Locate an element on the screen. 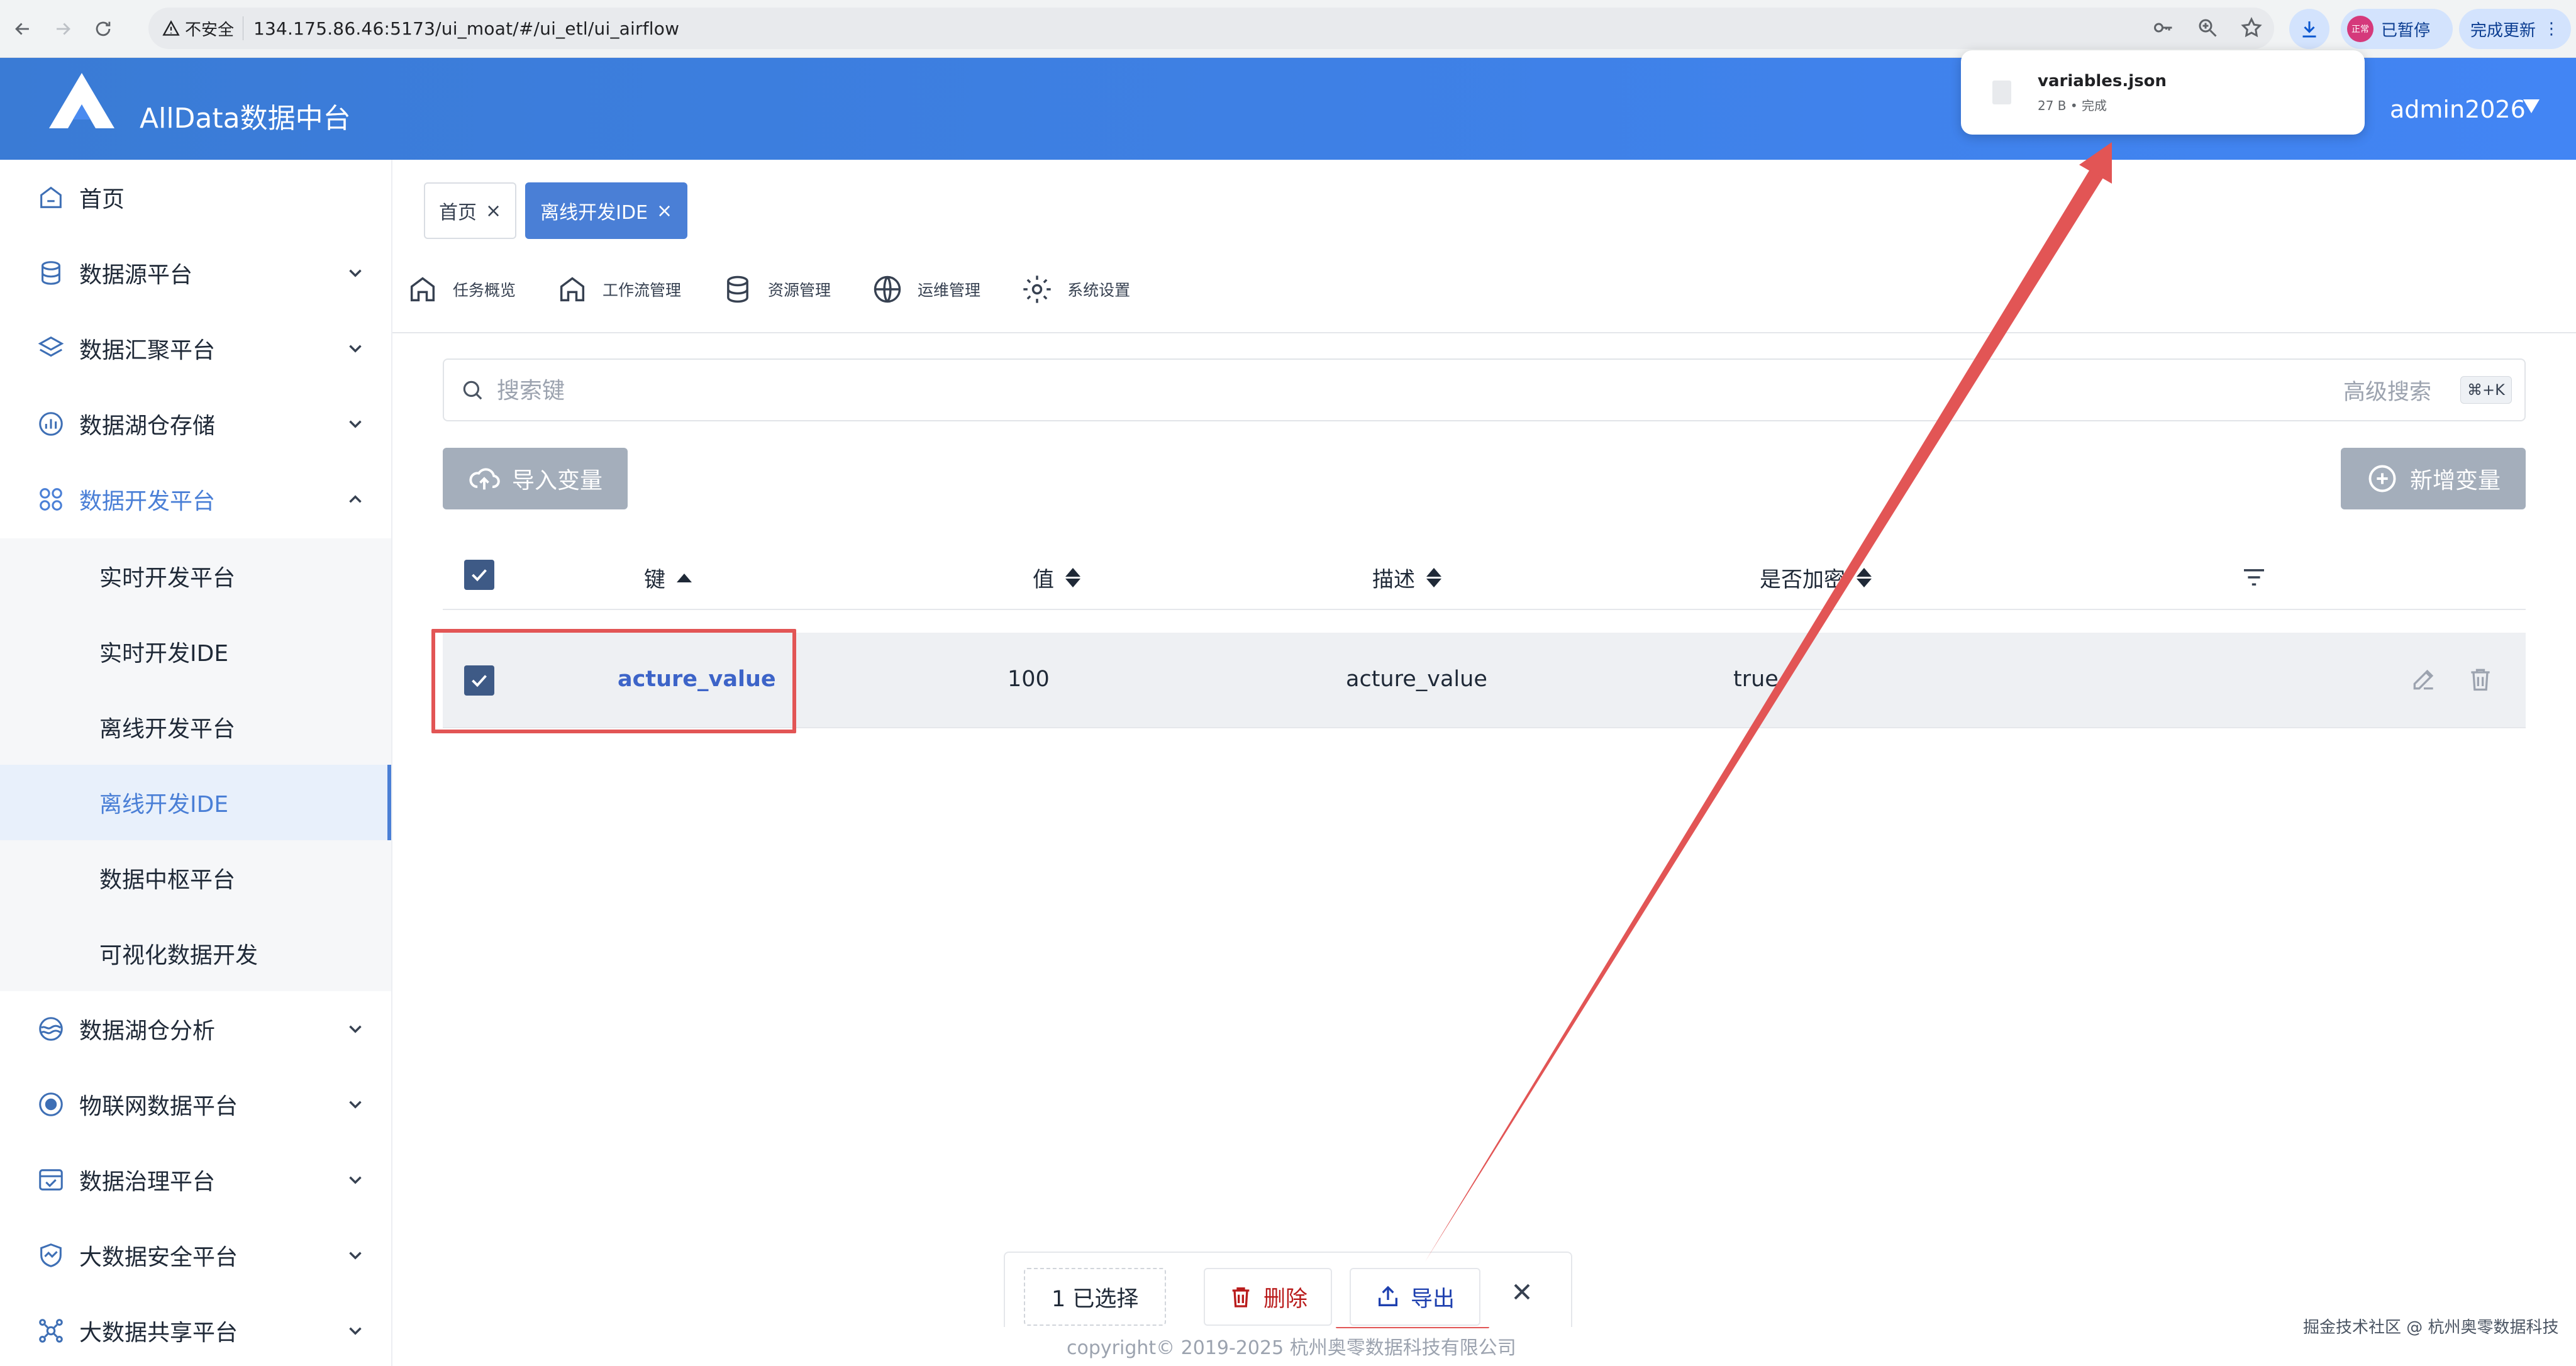 The width and height of the screenshot is (2576, 1366). sidebar-subitem-offline-ide: 离线开发IDE is located at coordinates (195, 802).